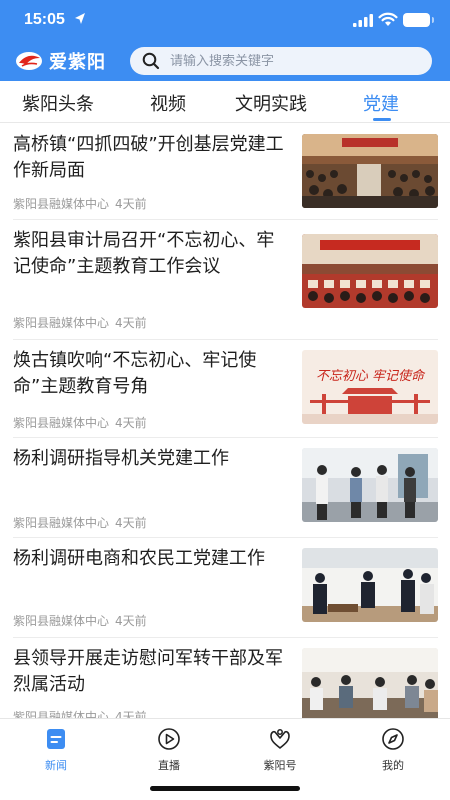 The image size is (450, 800). I want to click on tab-headlines: 紫阳头条, so click(58, 103).